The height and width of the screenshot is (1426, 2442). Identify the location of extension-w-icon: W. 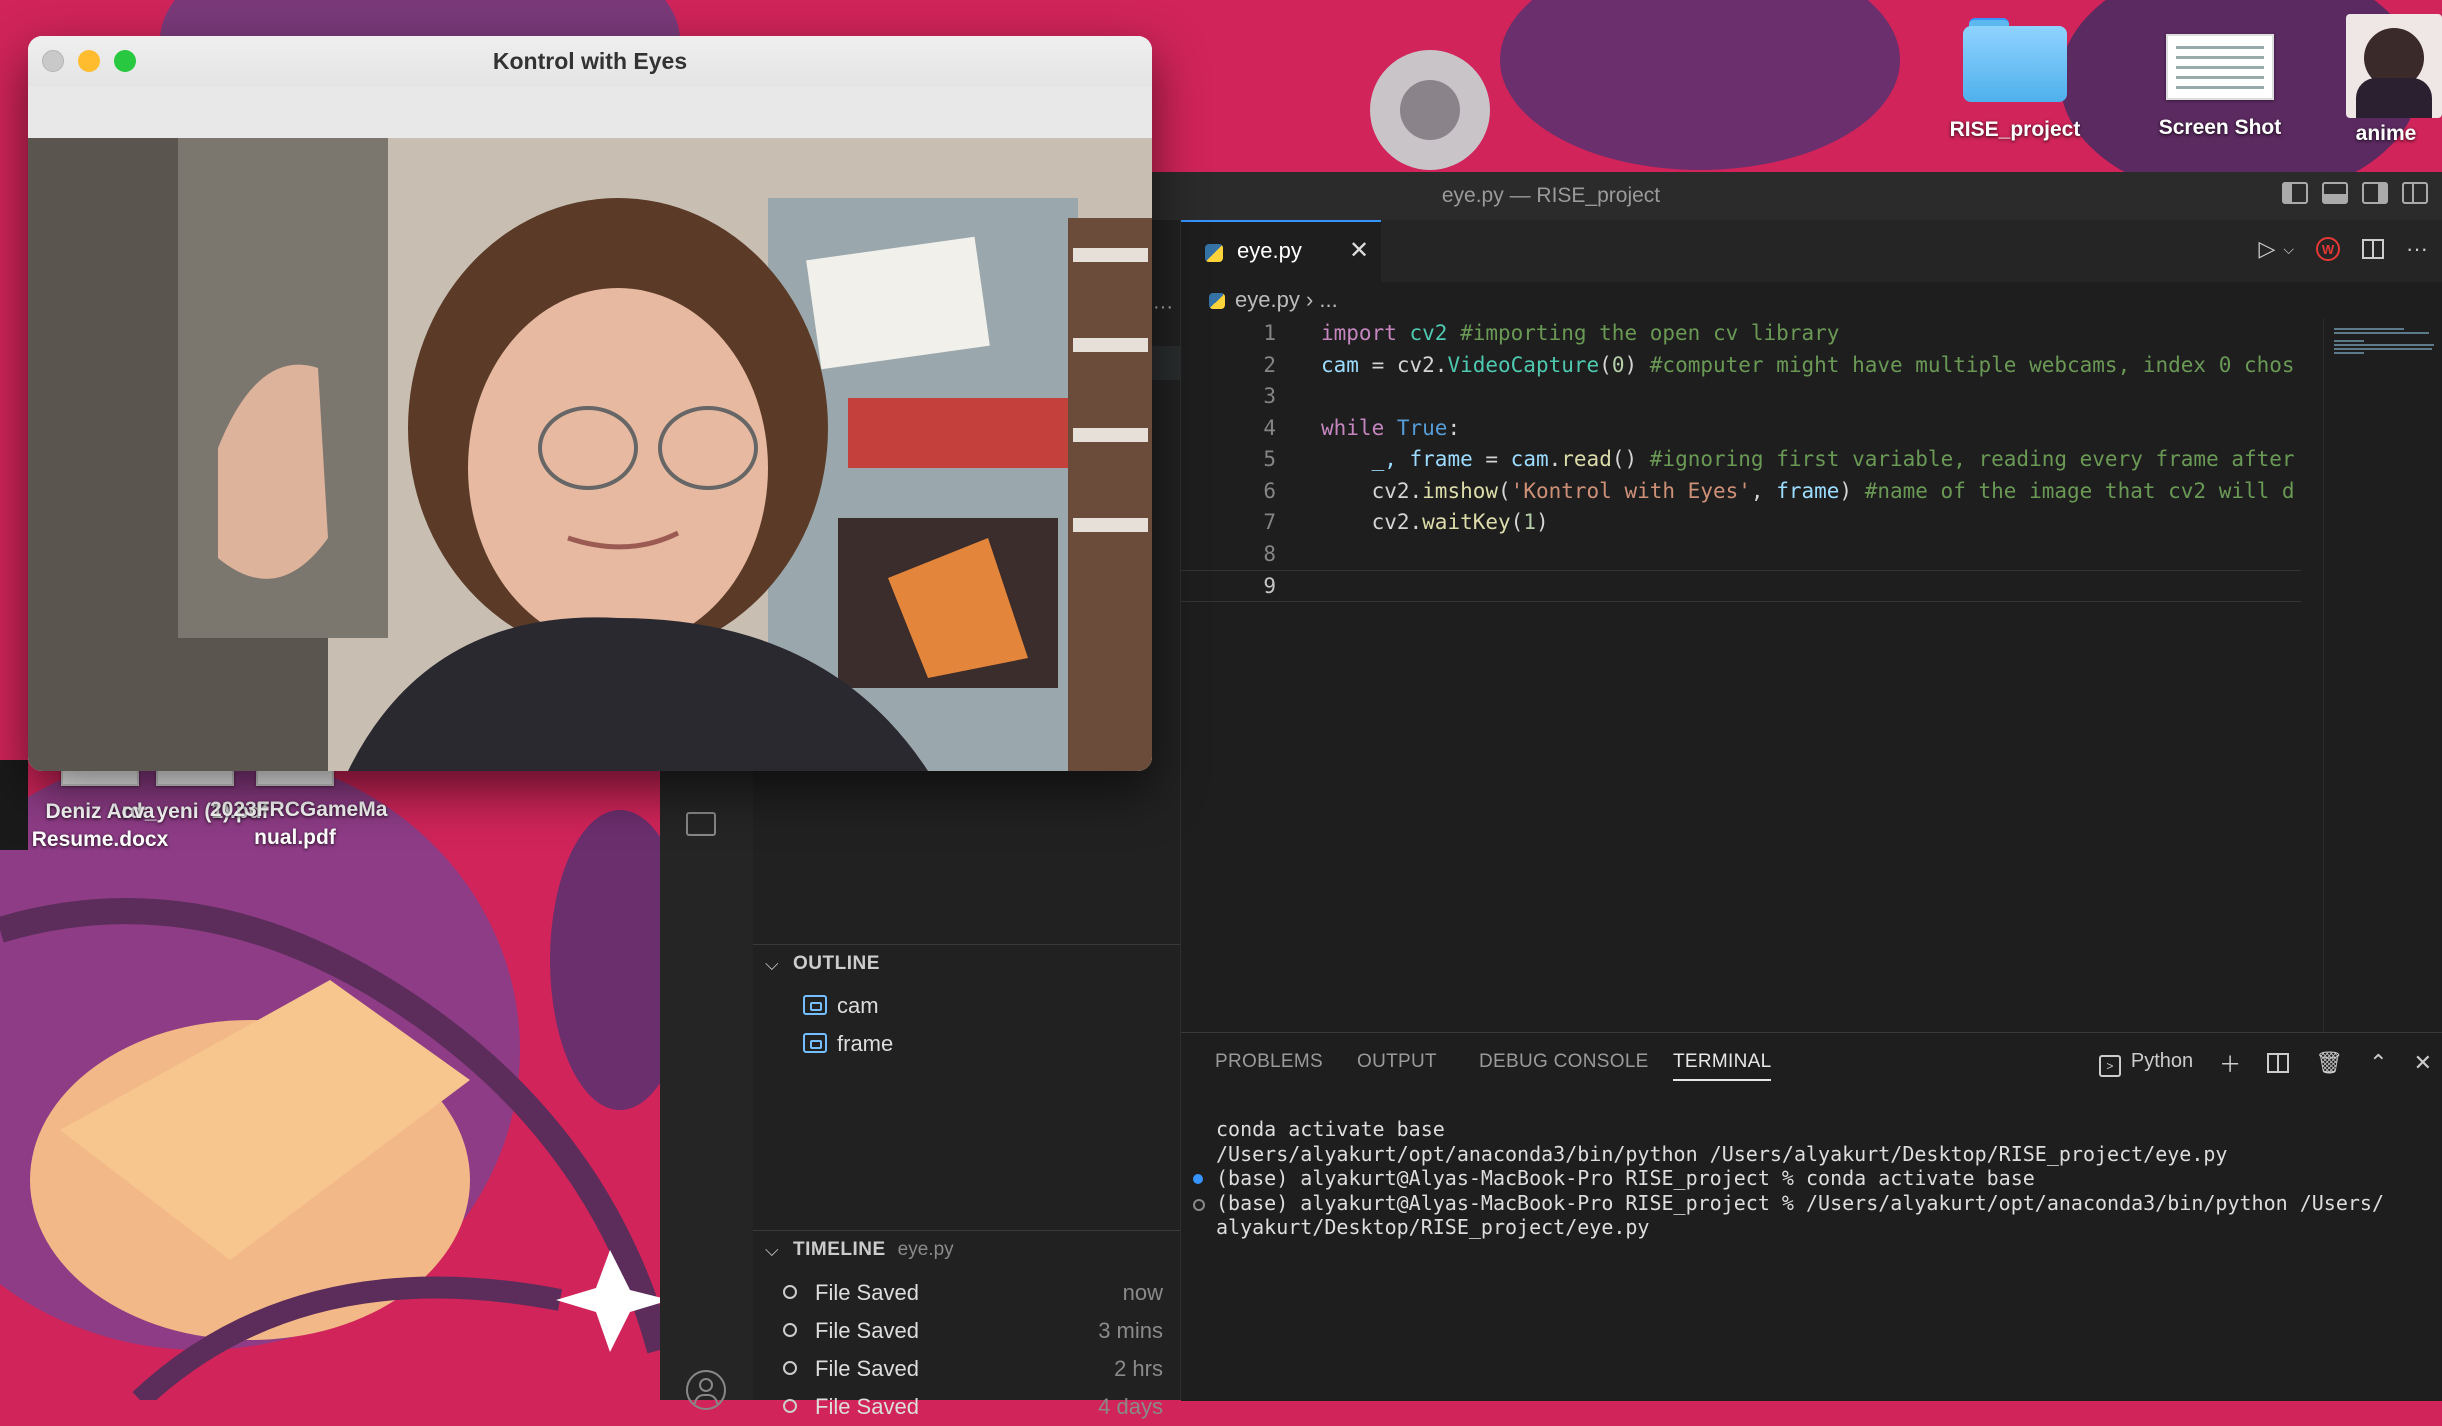
(2328, 249).